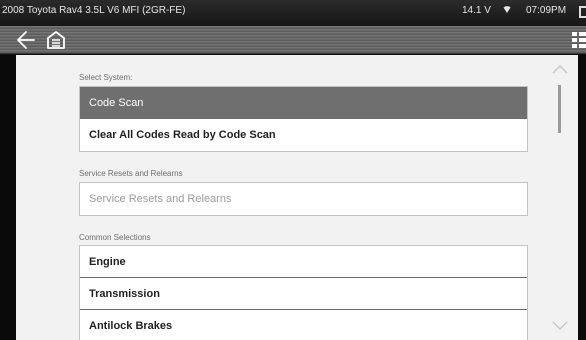 This screenshot has height=340, width=586. I want to click on chevron-down-icon, so click(560, 324).